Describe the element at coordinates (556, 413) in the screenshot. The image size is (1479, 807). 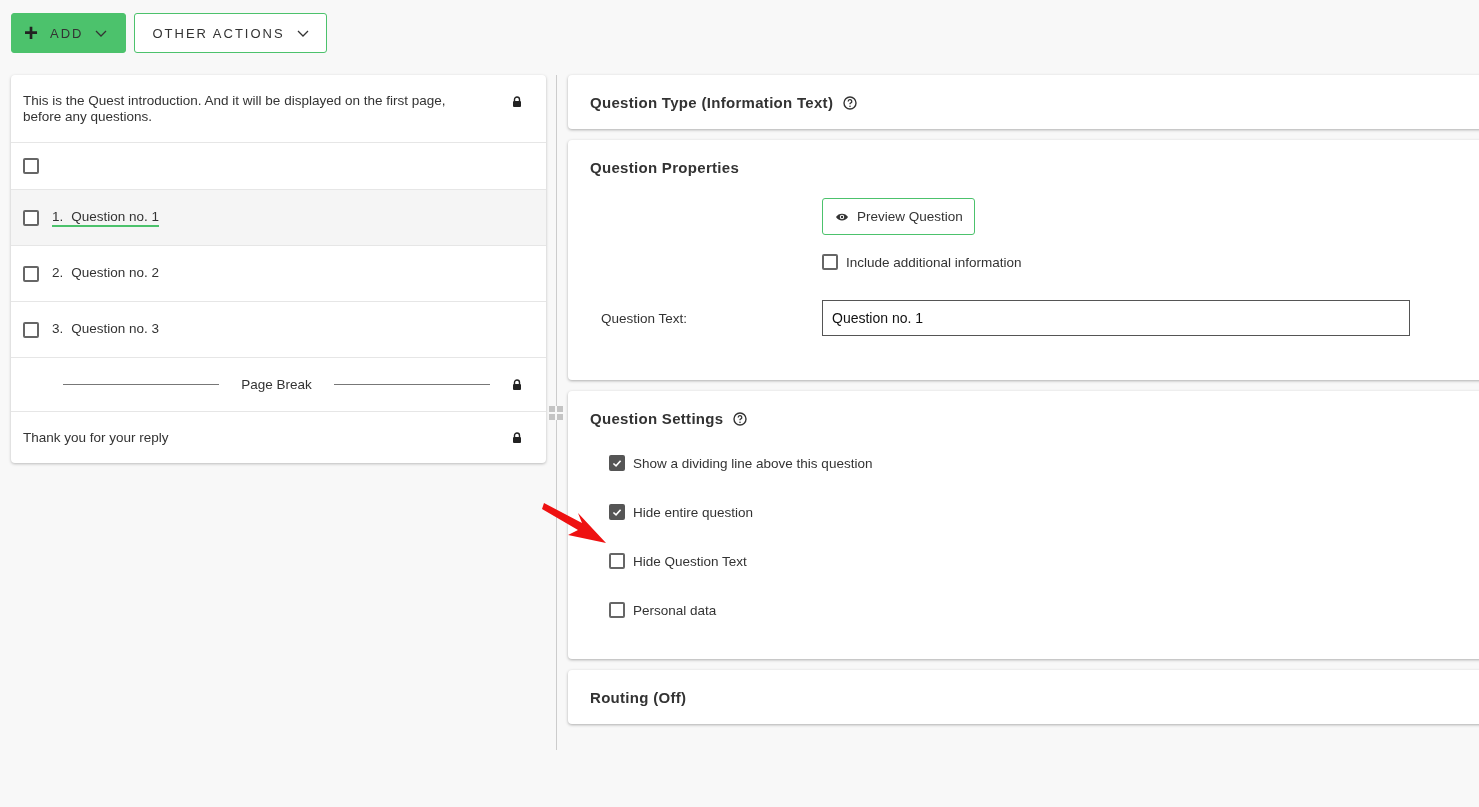
I see `grip-icon` at that location.